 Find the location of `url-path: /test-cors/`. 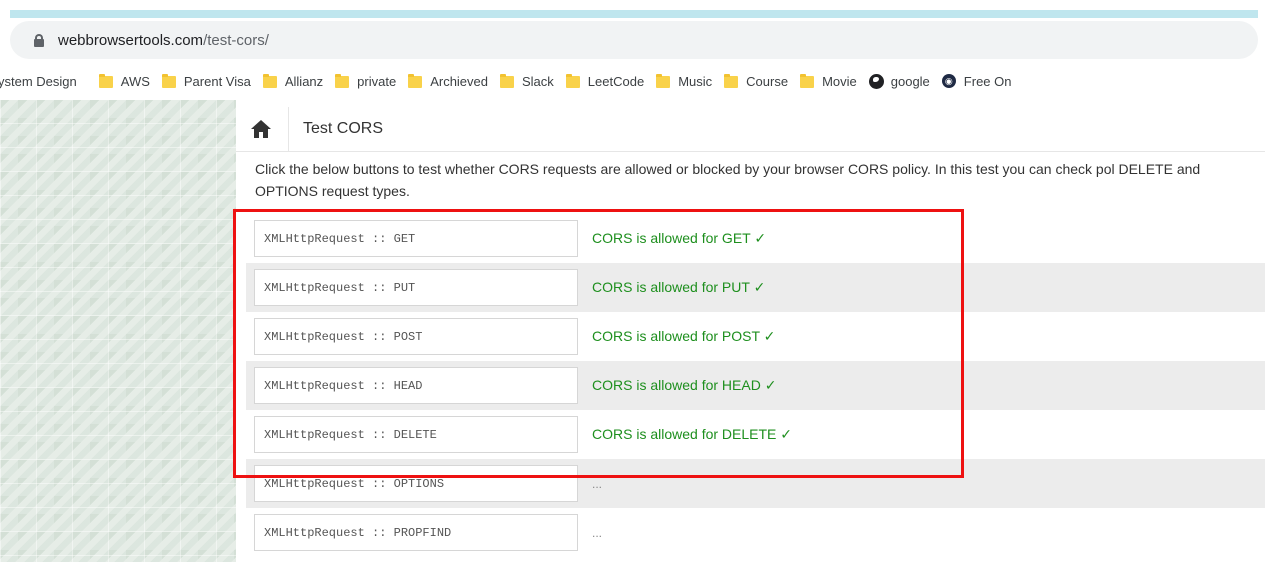

url-path: /test-cors/ is located at coordinates (236, 40).